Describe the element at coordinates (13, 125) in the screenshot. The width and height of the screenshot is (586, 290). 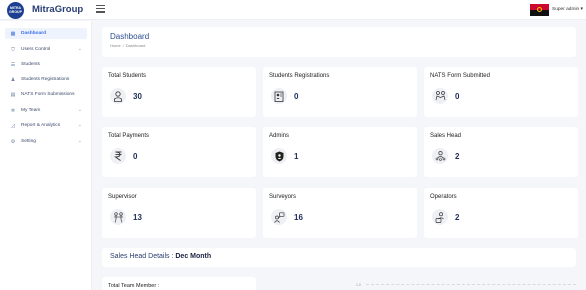
I see `chart-icon: ◿` at that location.